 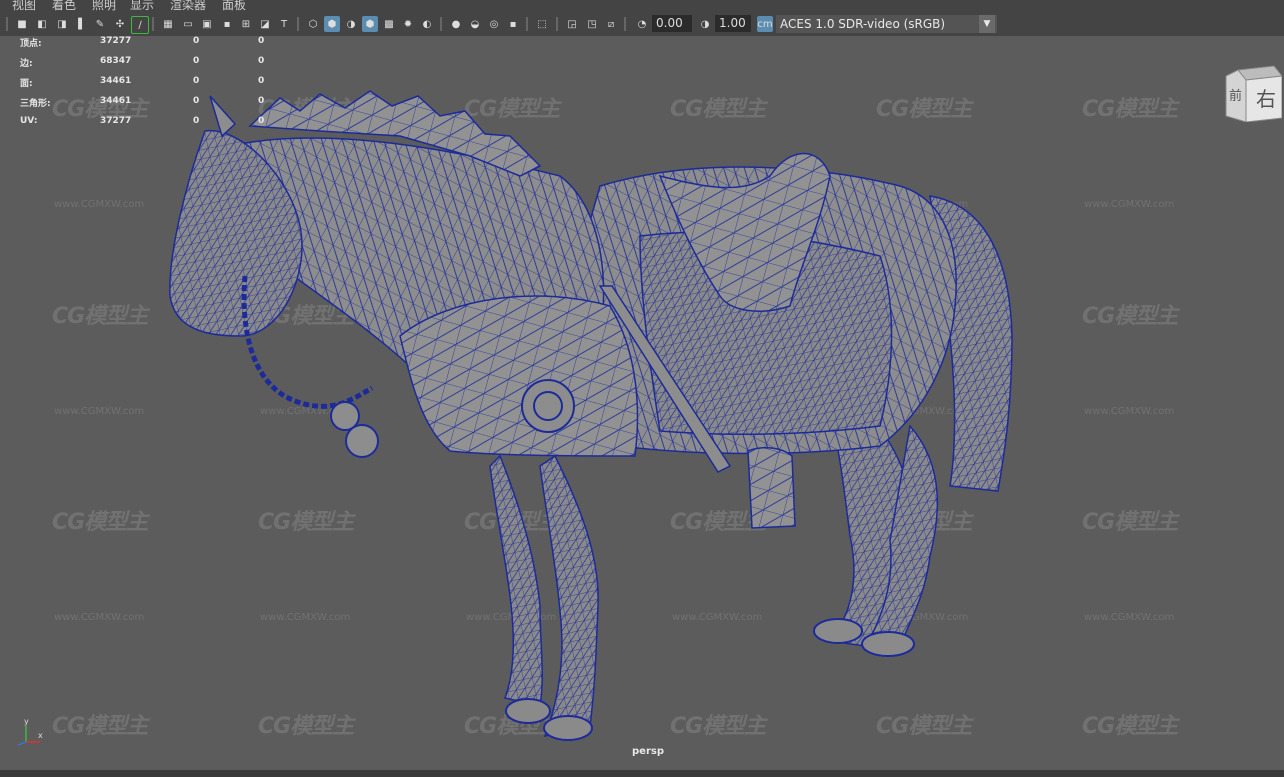 What do you see at coordinates (234, 6) in the screenshot?
I see `menu-panels: 面板` at bounding box center [234, 6].